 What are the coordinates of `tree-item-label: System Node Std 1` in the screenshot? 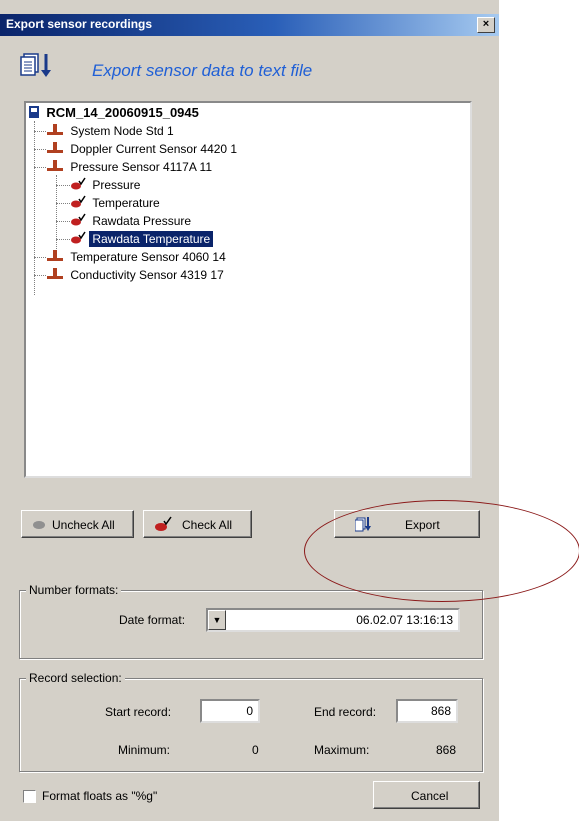 It's located at (122, 131).